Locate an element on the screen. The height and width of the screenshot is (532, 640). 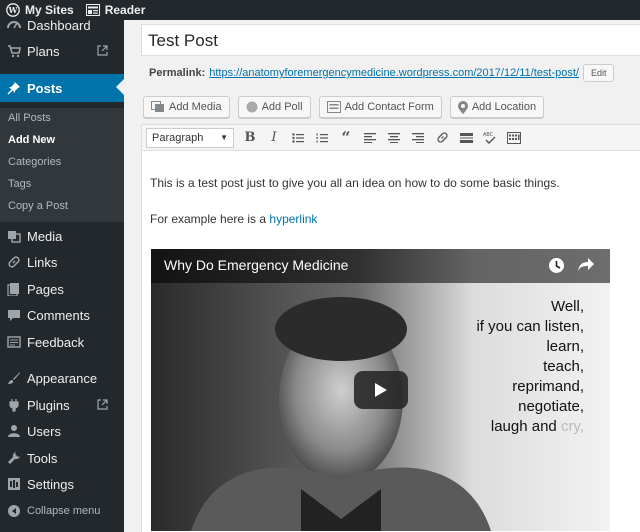
add-contact-form-label: Add Contact Form is located at coordinates (389, 107).